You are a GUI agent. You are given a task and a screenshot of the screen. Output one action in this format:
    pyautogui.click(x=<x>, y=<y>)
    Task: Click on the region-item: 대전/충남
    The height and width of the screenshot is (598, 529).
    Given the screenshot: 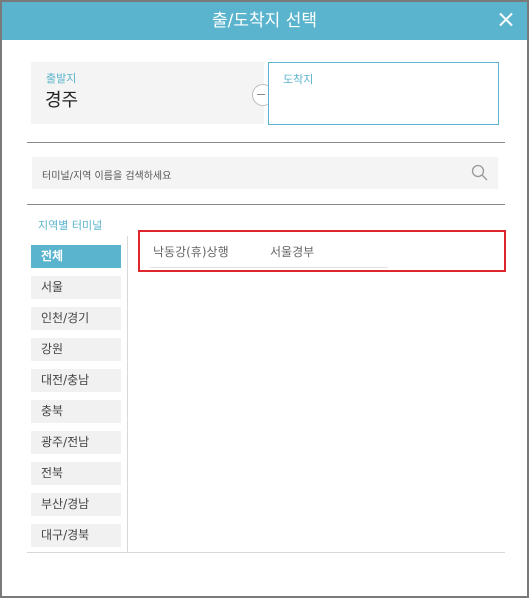 What is the action you would take?
    pyautogui.click(x=76, y=380)
    